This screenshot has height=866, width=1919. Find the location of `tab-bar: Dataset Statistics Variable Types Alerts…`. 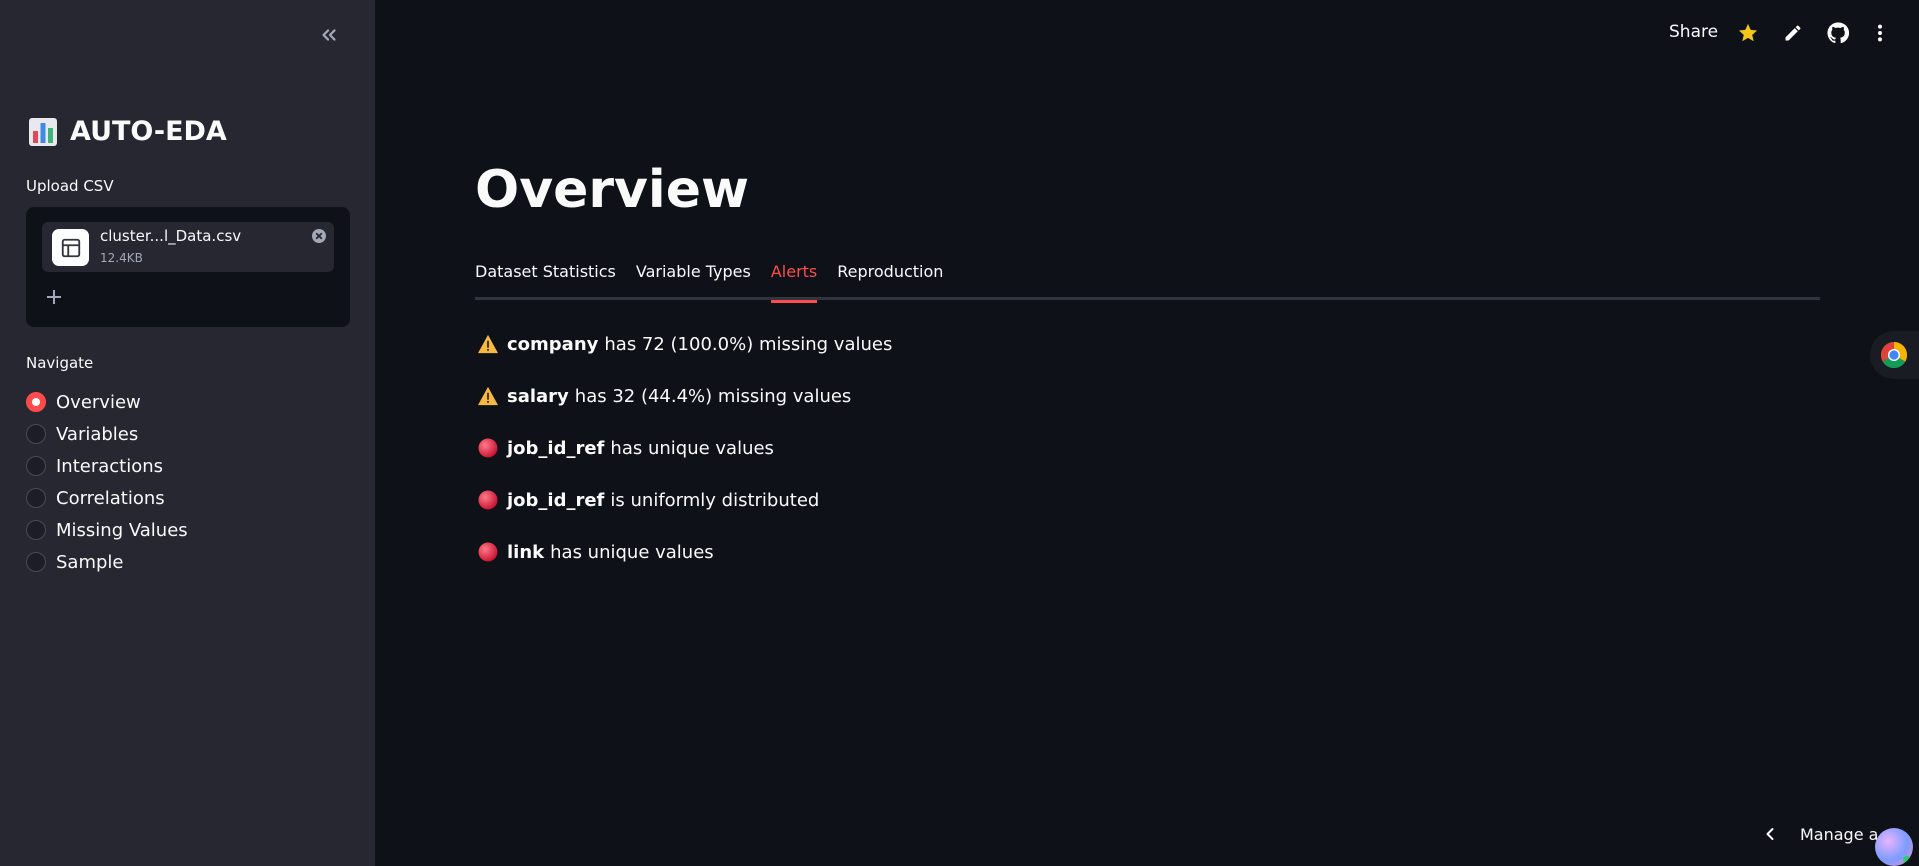

tab-bar: Dataset Statistics Variable Types Alerts… is located at coordinates (1147, 280).